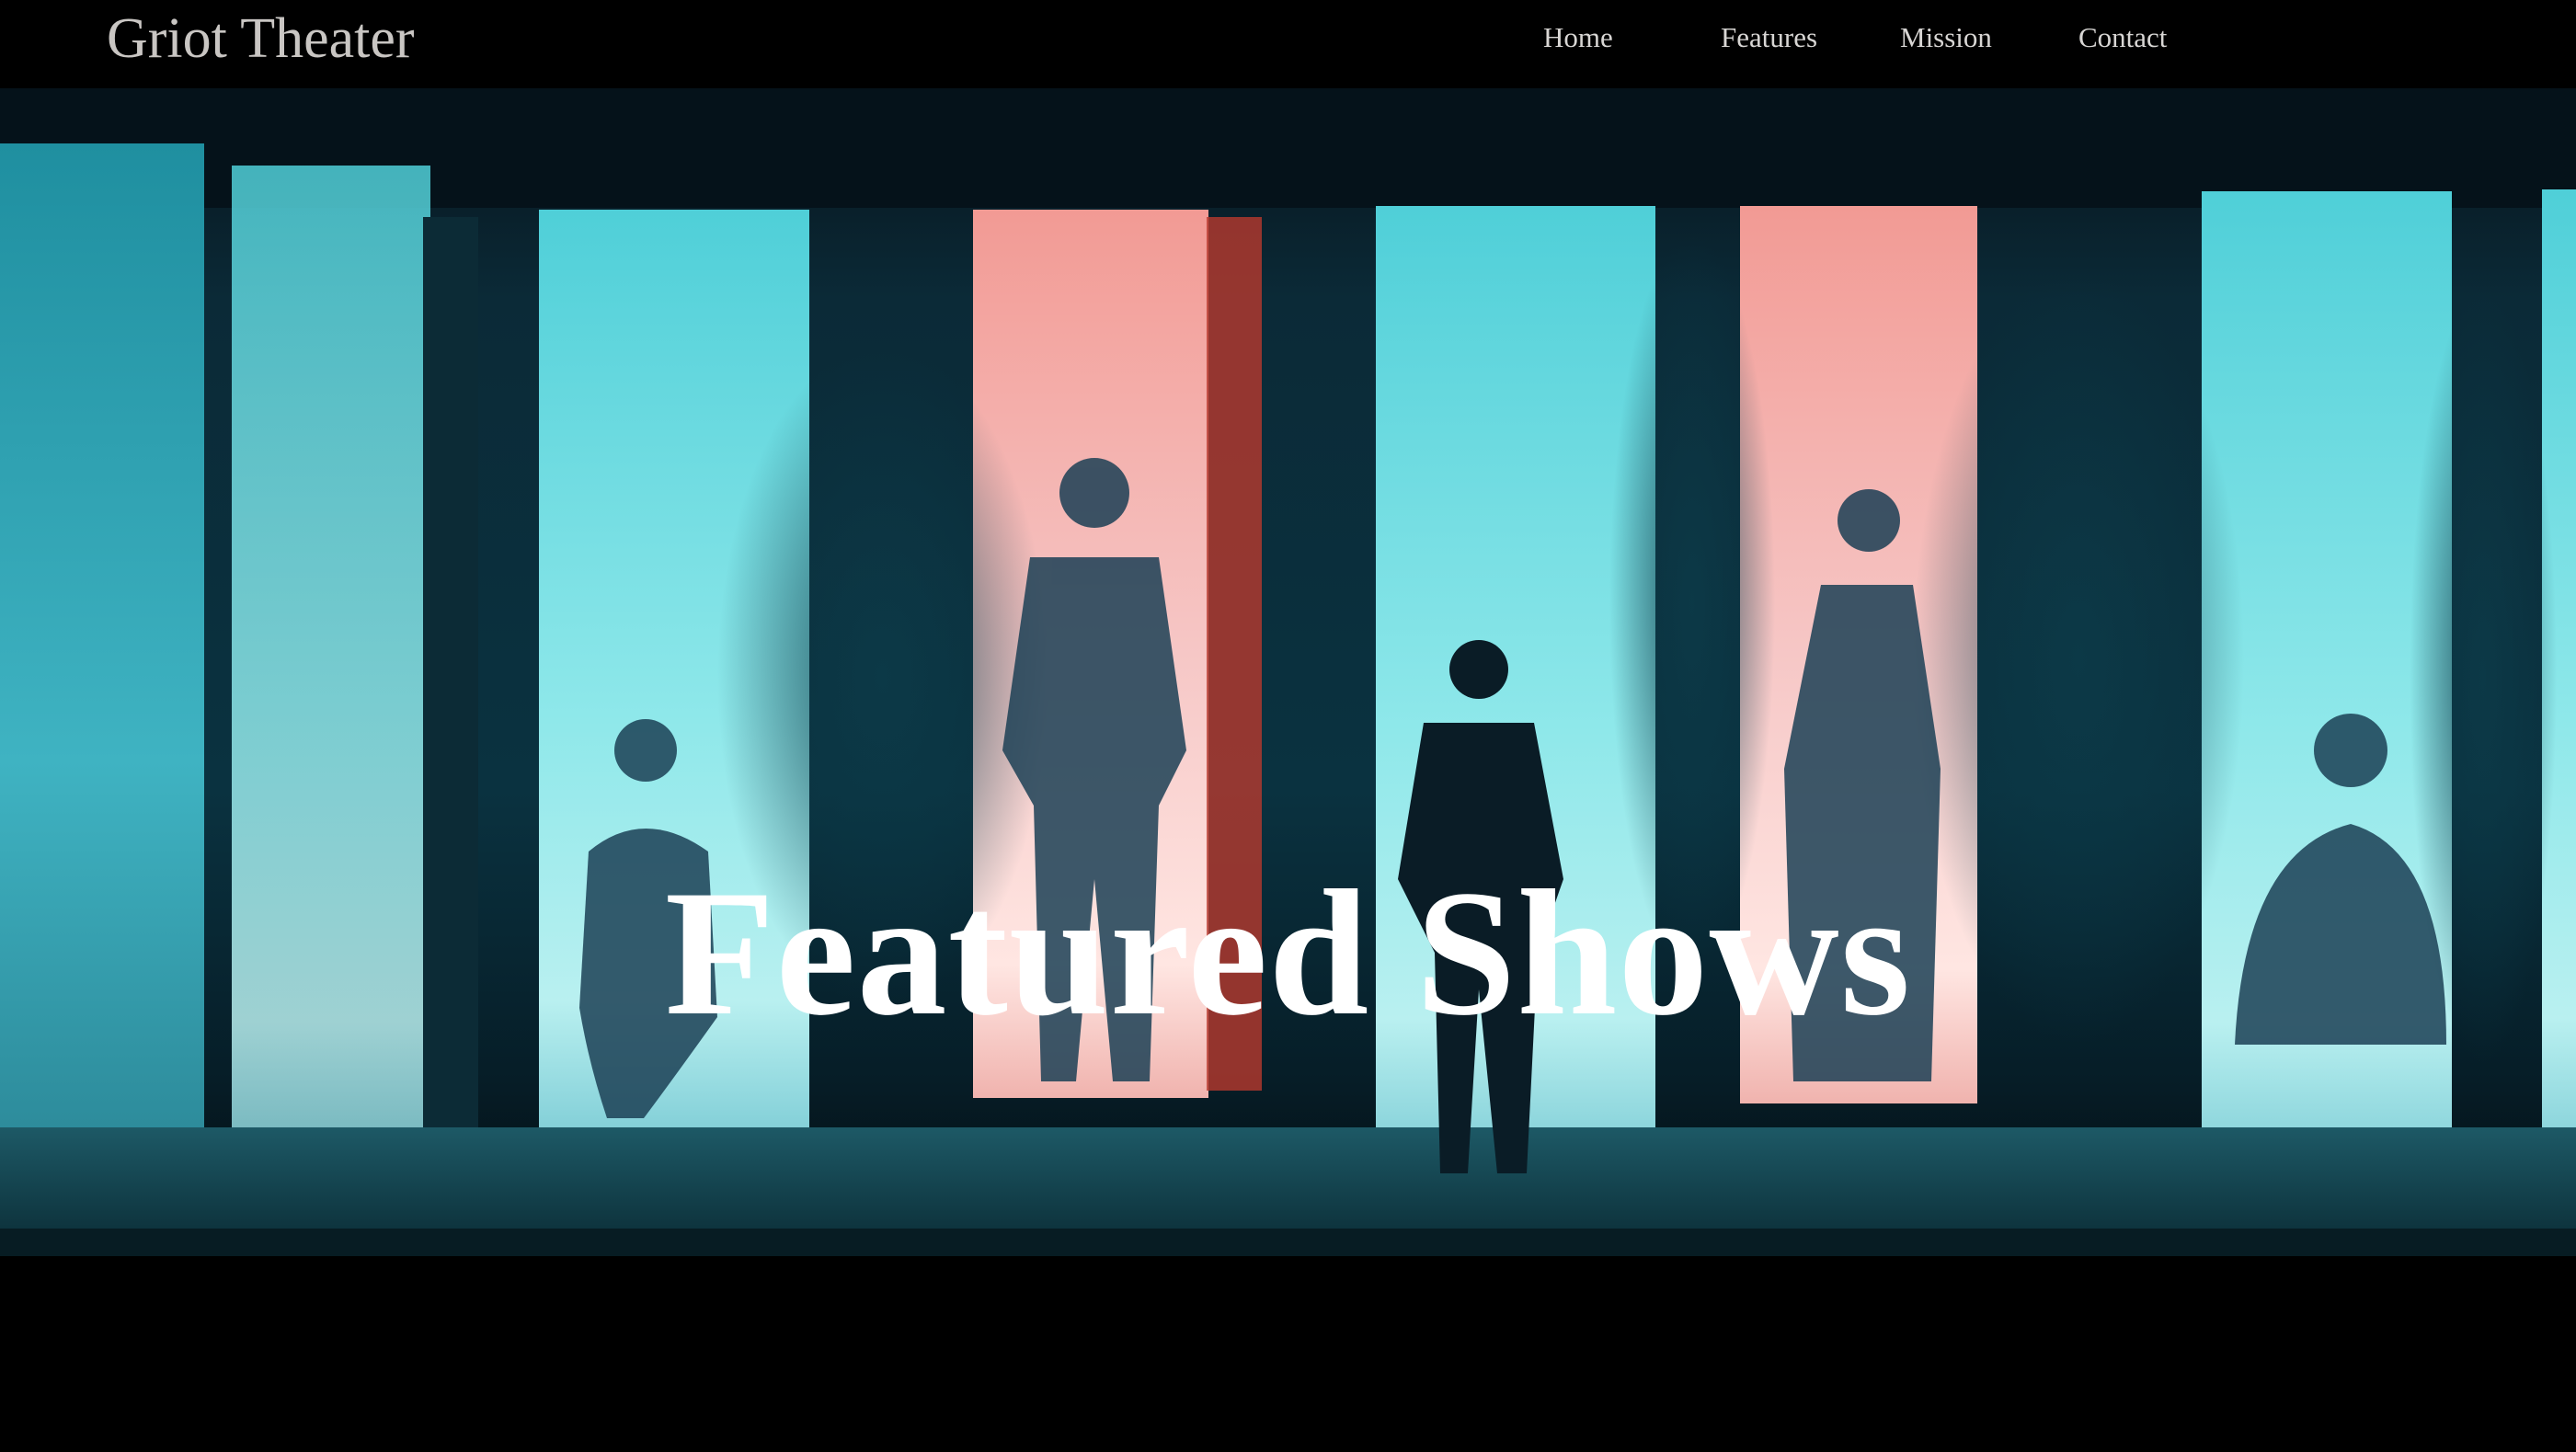 Image resolution: width=2576 pixels, height=1452 pixels. Describe the element at coordinates (261, 38) in the screenshot. I see `brand-logo: Griot Theater` at that location.